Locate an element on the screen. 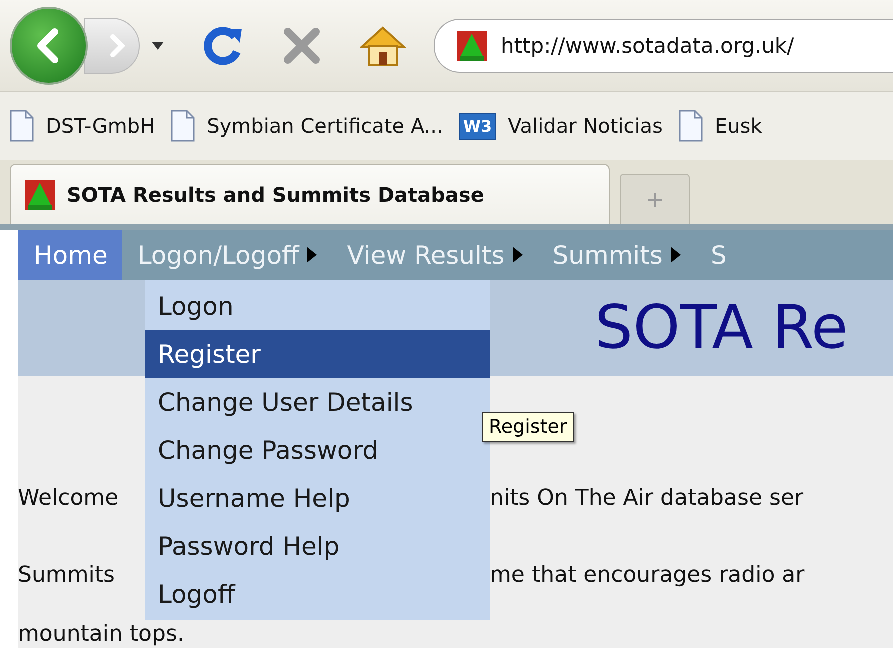  bookmark-item: W3 Validar Noticias is located at coordinates (561, 126).